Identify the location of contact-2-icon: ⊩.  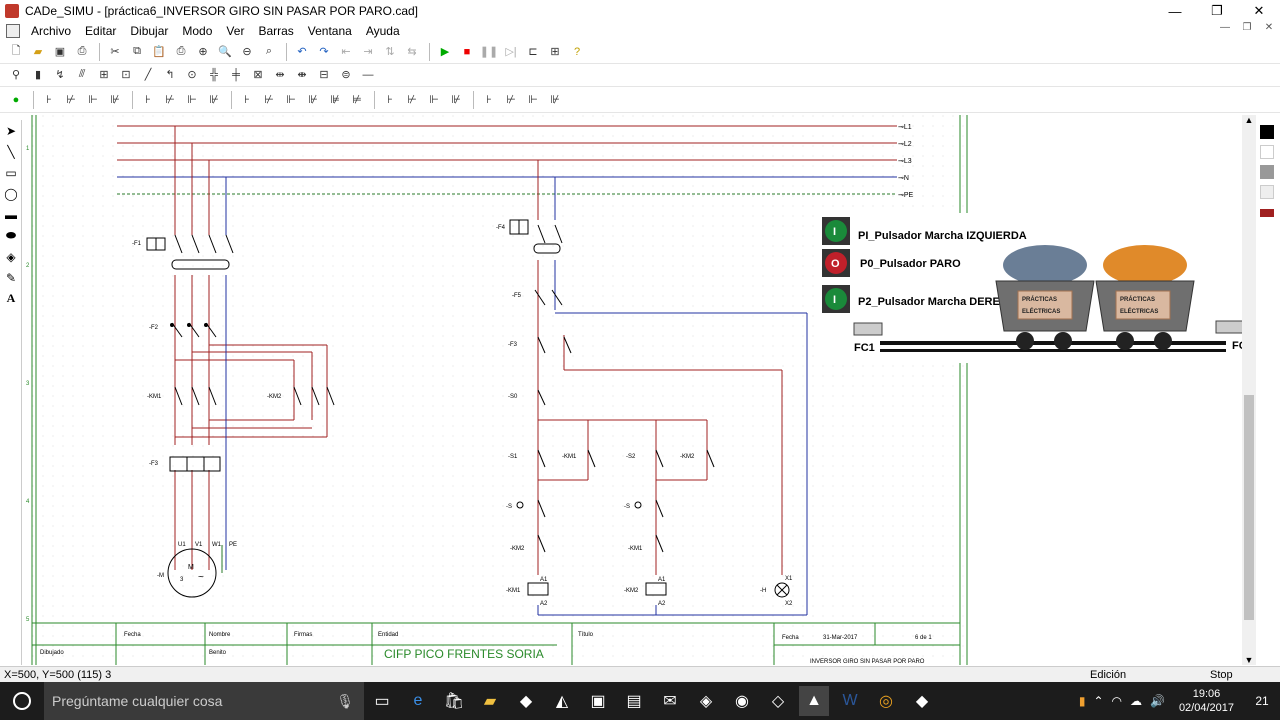
(93, 100).